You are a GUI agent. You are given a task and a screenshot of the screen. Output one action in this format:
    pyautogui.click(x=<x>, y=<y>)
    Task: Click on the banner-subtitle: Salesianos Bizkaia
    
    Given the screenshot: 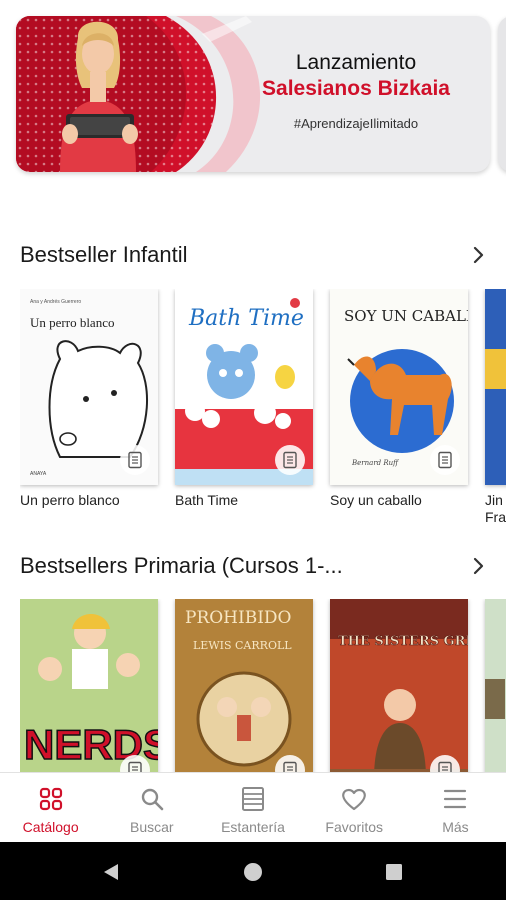 What is the action you would take?
    pyautogui.click(x=356, y=88)
    